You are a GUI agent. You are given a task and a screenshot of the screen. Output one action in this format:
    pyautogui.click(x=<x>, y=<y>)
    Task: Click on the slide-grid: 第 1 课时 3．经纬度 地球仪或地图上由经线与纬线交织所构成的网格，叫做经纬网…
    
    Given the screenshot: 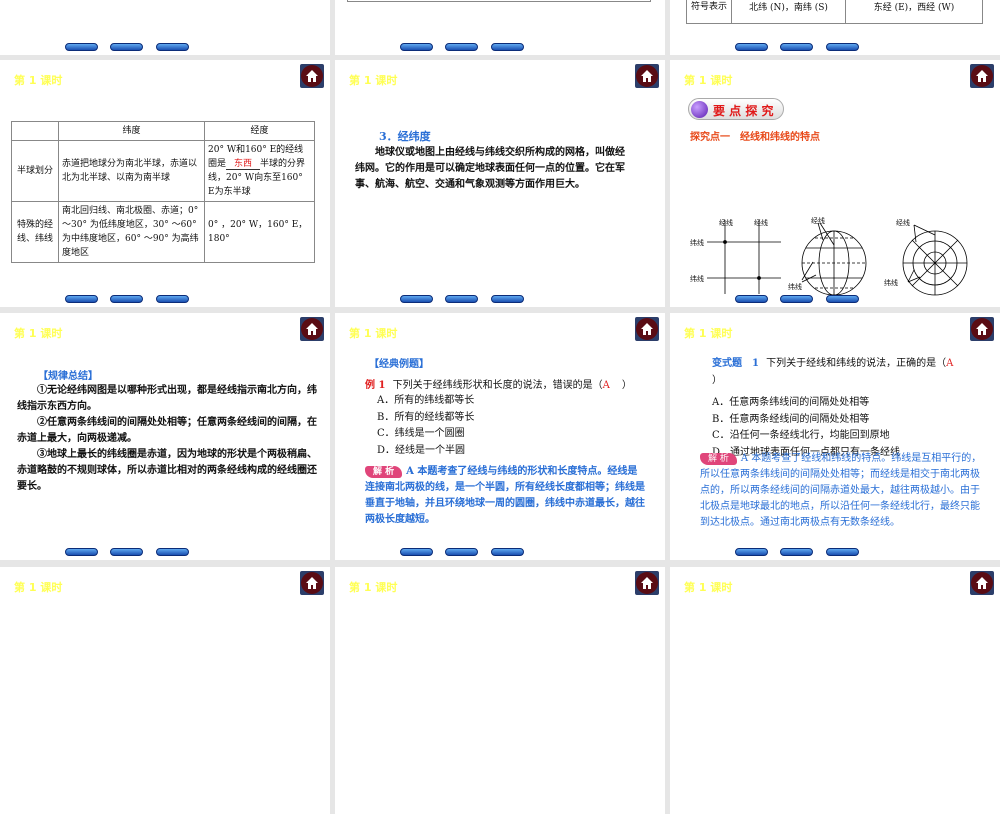 What is the action you would take?
    pyautogui.click(x=500, y=183)
    